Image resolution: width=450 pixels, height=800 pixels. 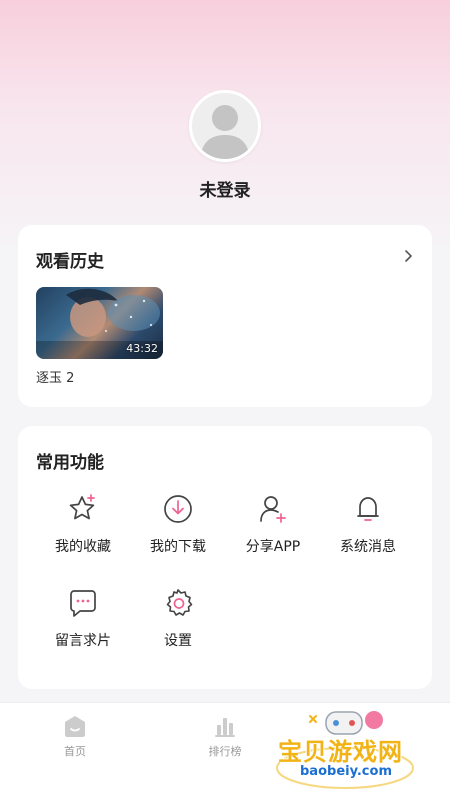 I want to click on share-app-label: 分享APP, so click(x=273, y=547).